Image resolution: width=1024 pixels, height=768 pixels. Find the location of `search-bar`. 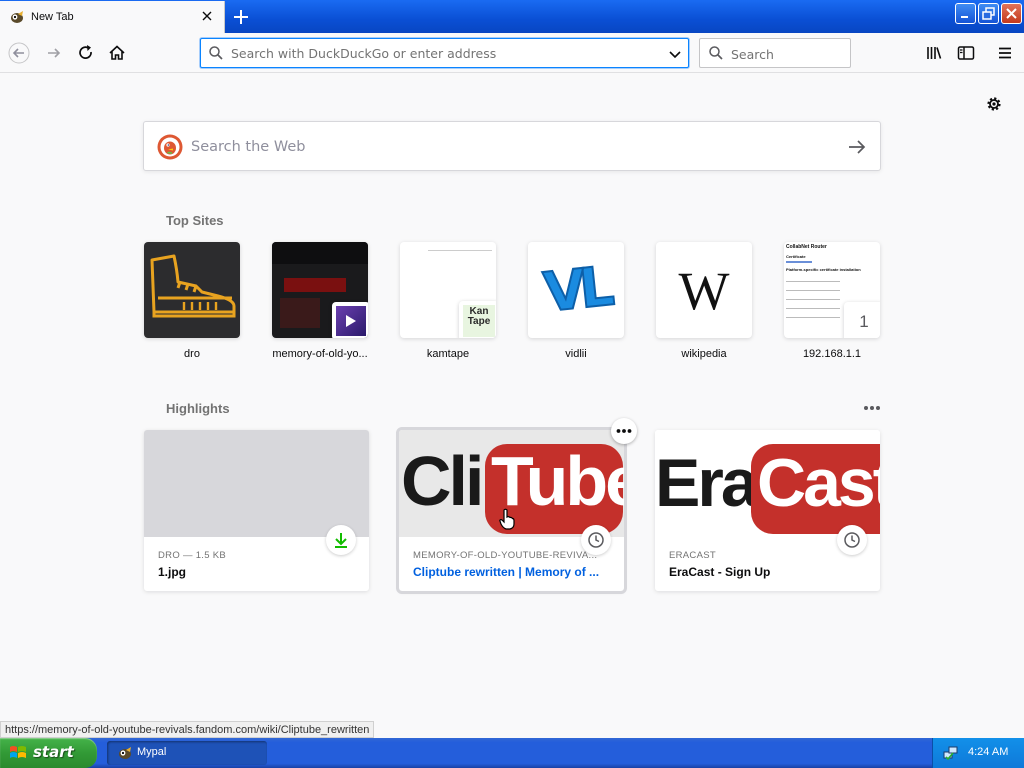

search-bar is located at coordinates (775, 53).